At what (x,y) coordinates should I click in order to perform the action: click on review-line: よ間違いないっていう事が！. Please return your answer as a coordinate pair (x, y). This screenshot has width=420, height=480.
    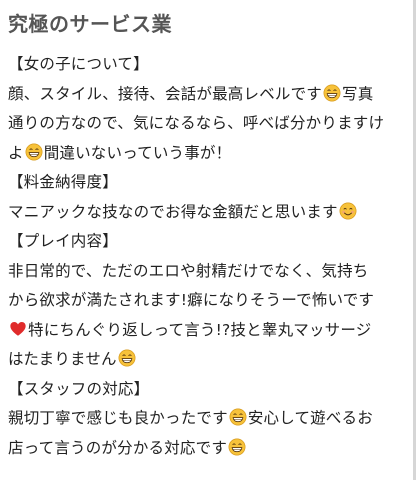
    Looking at the image, I should click on (210, 154).